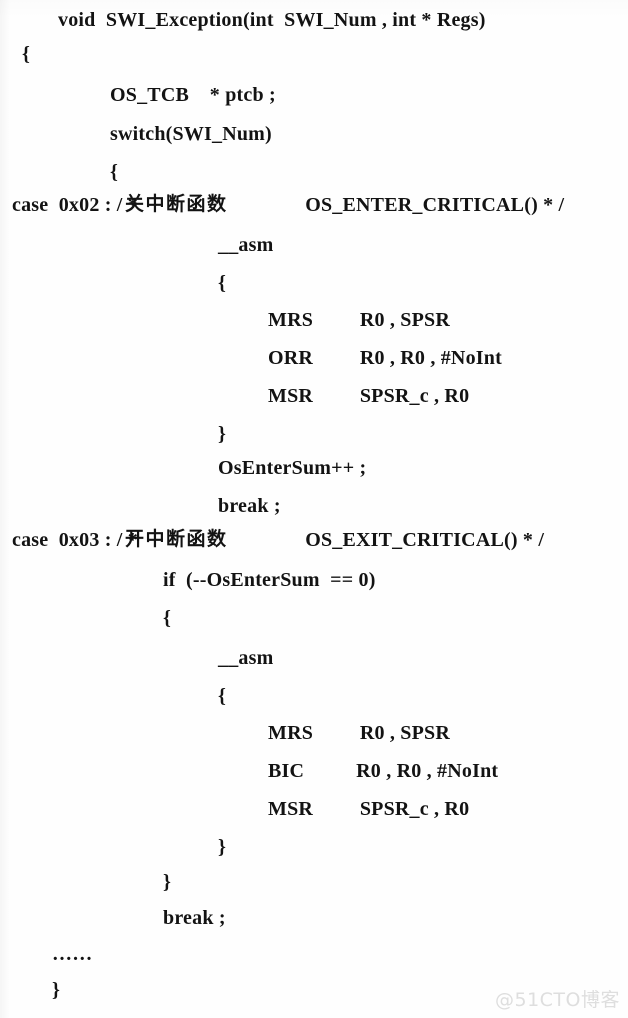 Image resolution: width=628 pixels, height=1018 pixels. What do you see at coordinates (269, 580) in the screenshot?
I see `code-line-l16: if (--OsEnterSum == 0)` at bounding box center [269, 580].